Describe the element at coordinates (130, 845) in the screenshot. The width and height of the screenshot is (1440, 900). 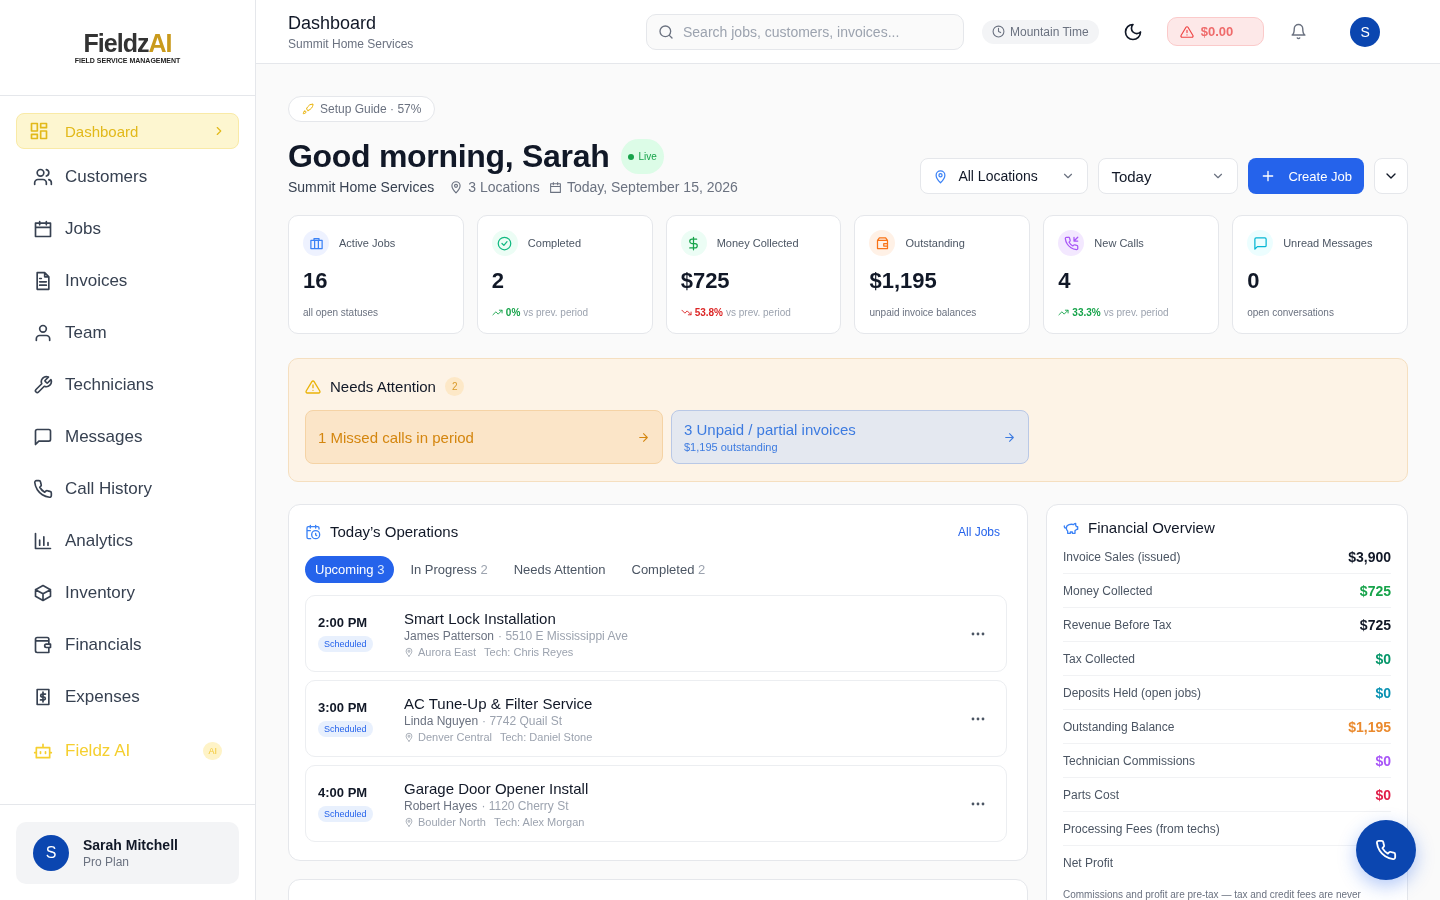
I see `user-name: Sarah Mitchell` at that location.